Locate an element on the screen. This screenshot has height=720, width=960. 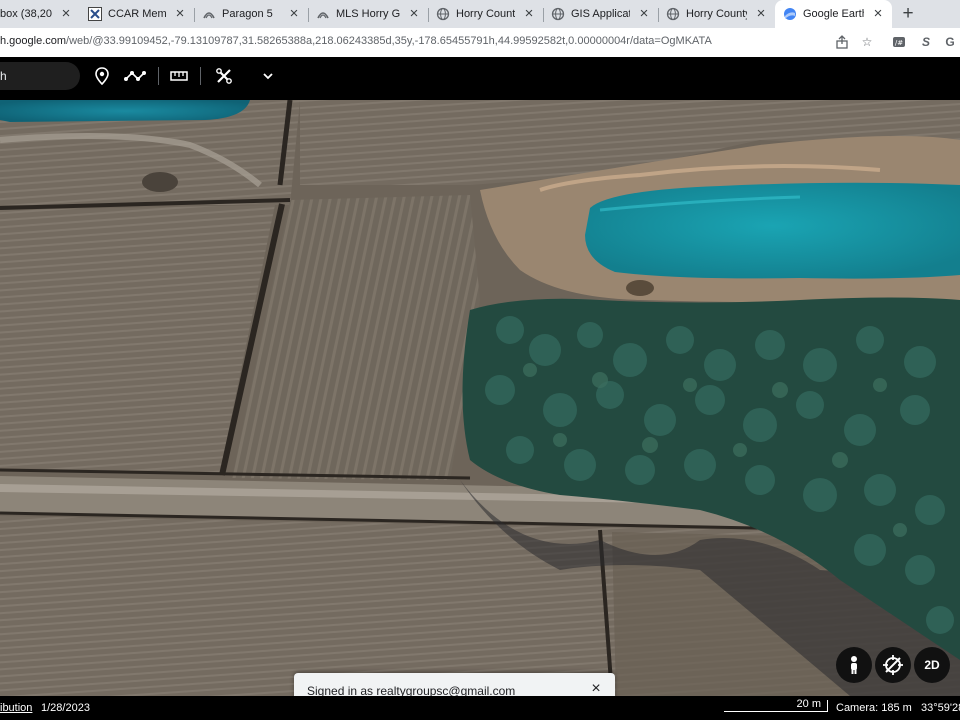
earth-toolbar: h is located at coordinates (480, 76).